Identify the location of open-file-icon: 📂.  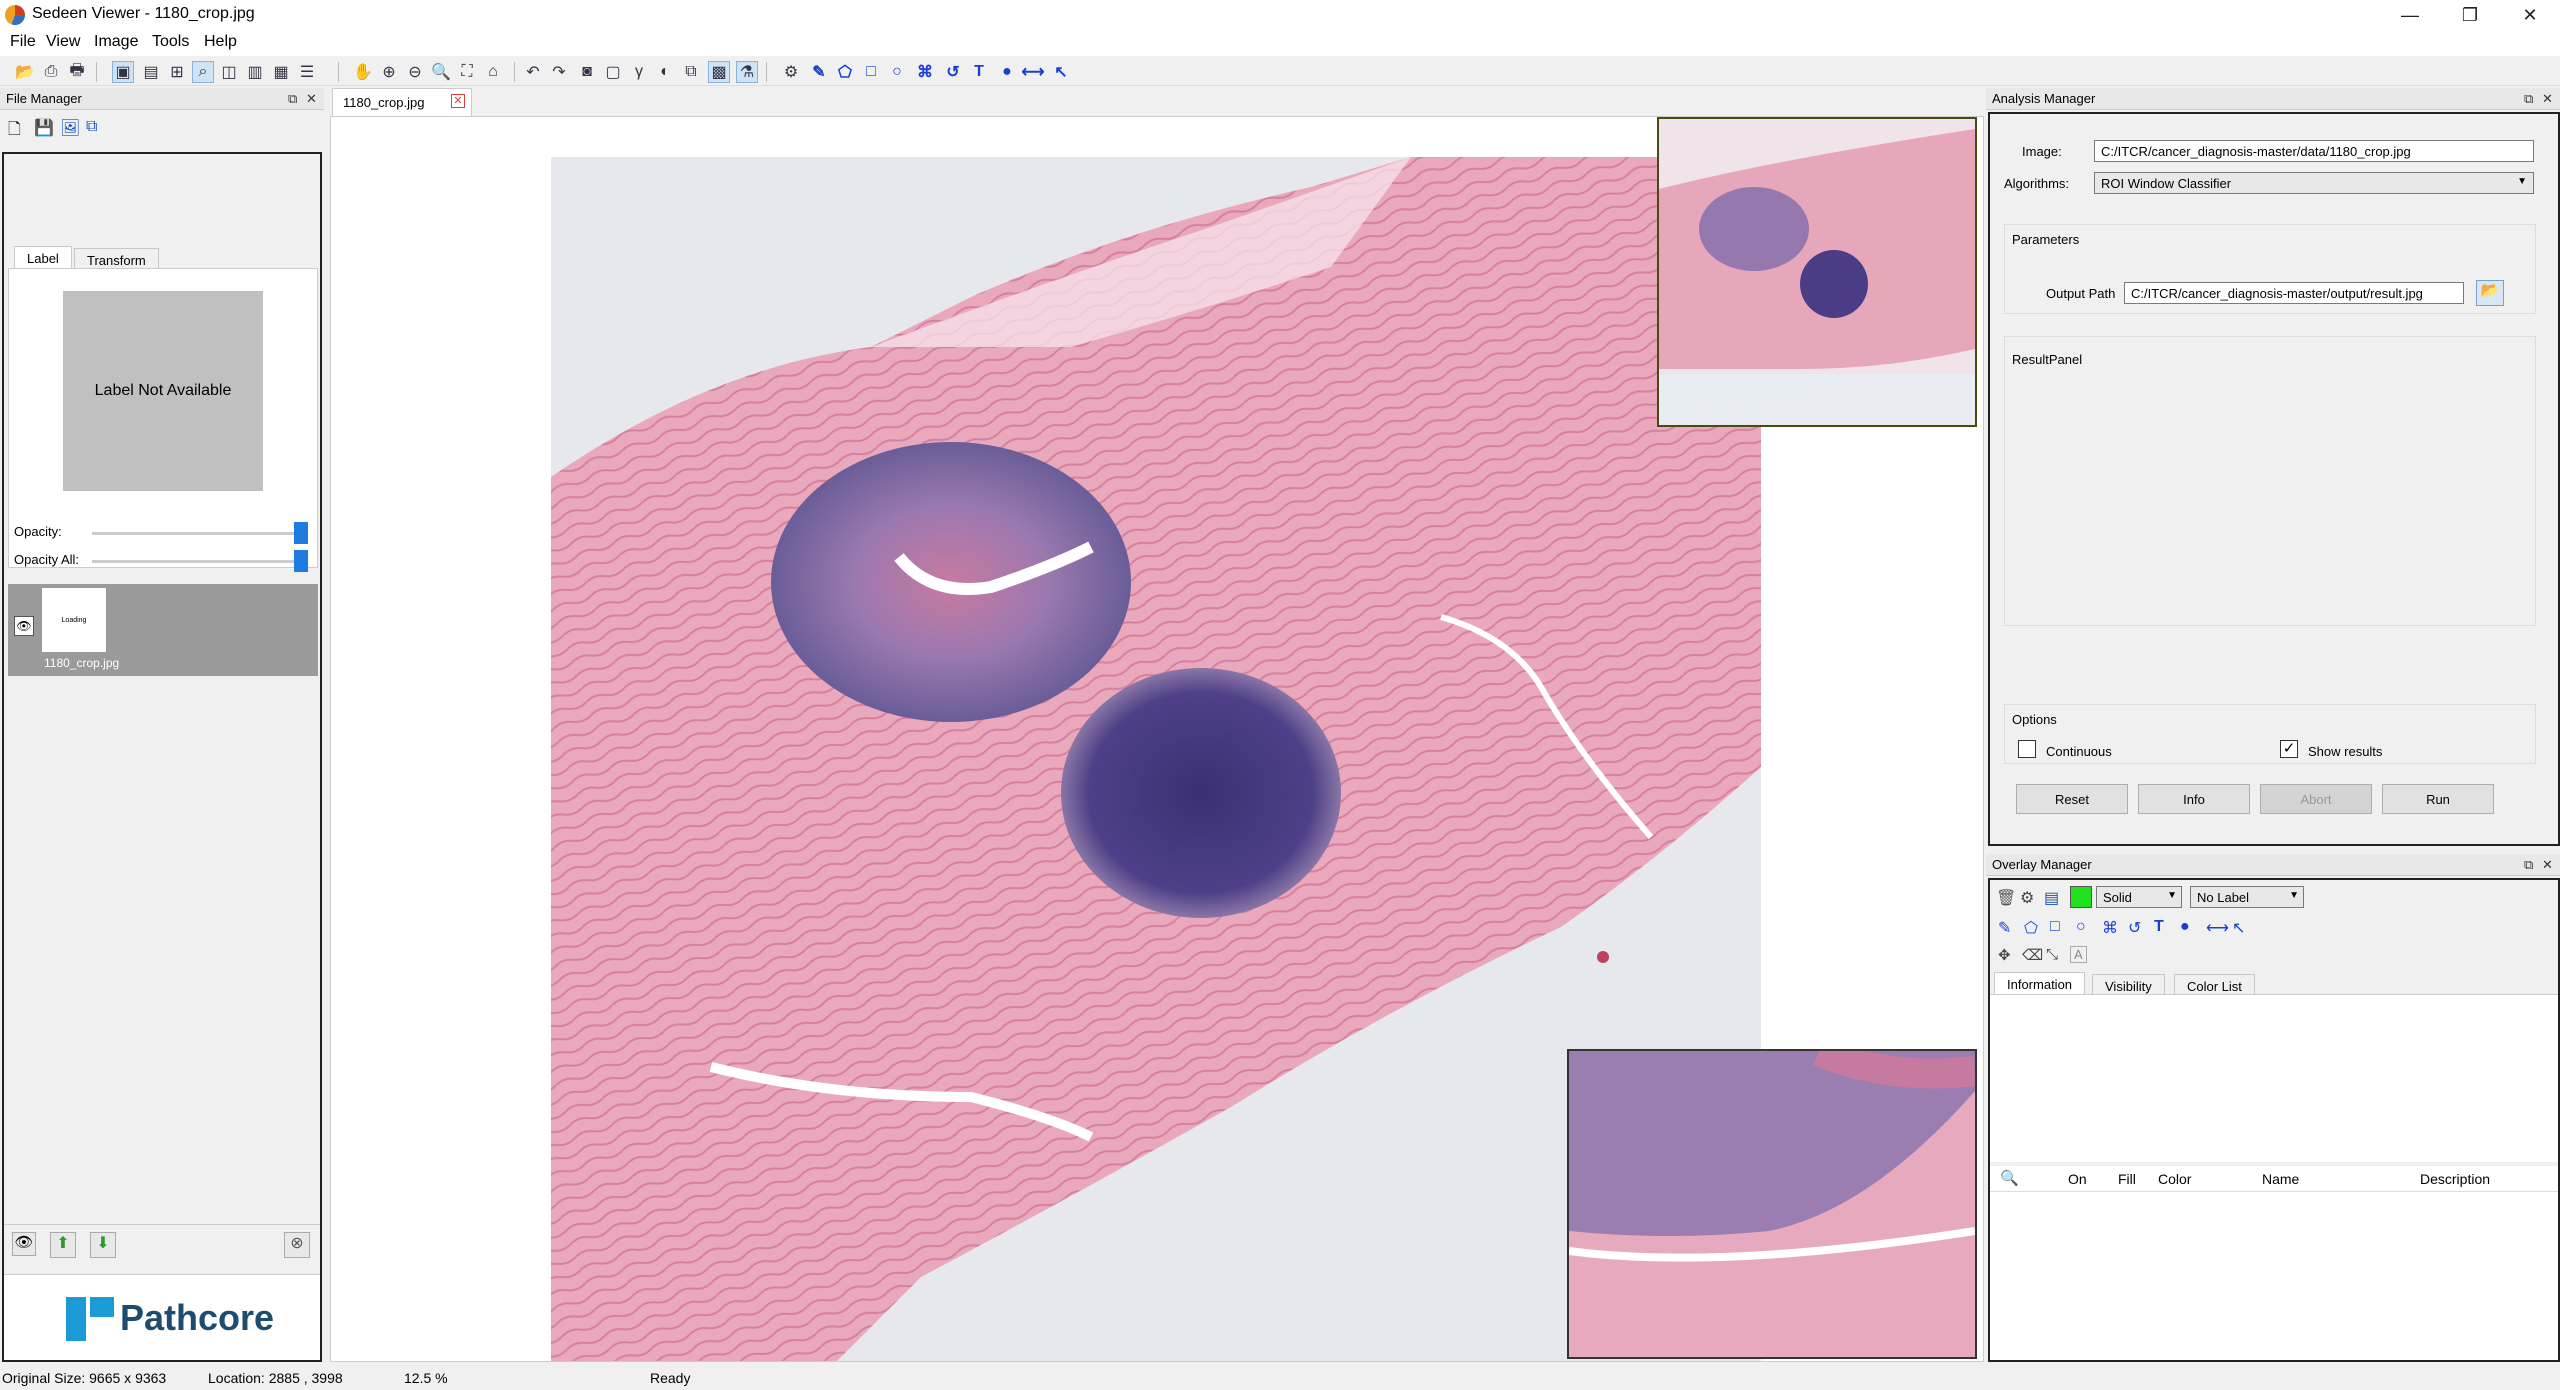
(25, 72).